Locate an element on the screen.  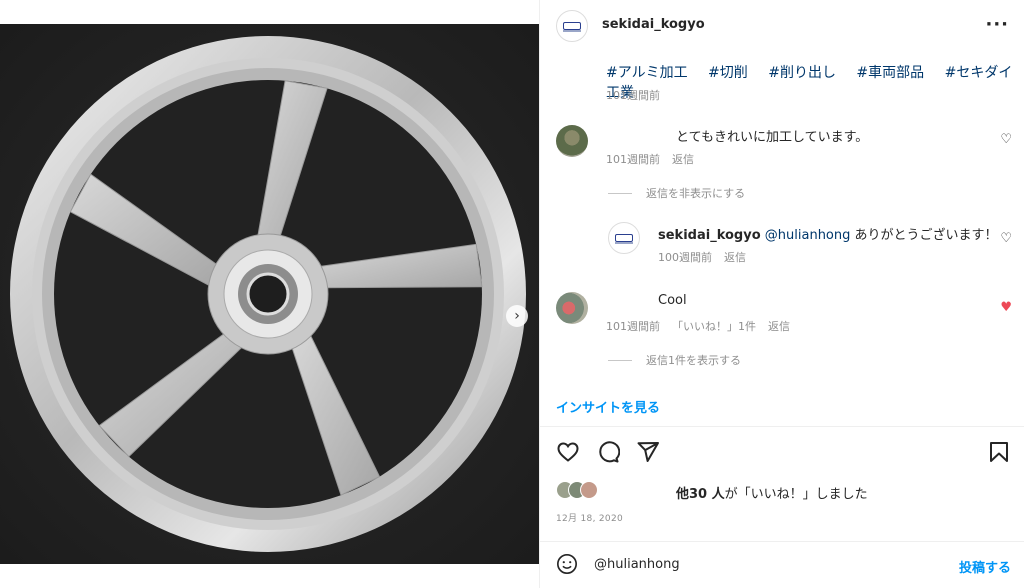
hashtag-link: #削り出し is located at coordinates (802, 73).